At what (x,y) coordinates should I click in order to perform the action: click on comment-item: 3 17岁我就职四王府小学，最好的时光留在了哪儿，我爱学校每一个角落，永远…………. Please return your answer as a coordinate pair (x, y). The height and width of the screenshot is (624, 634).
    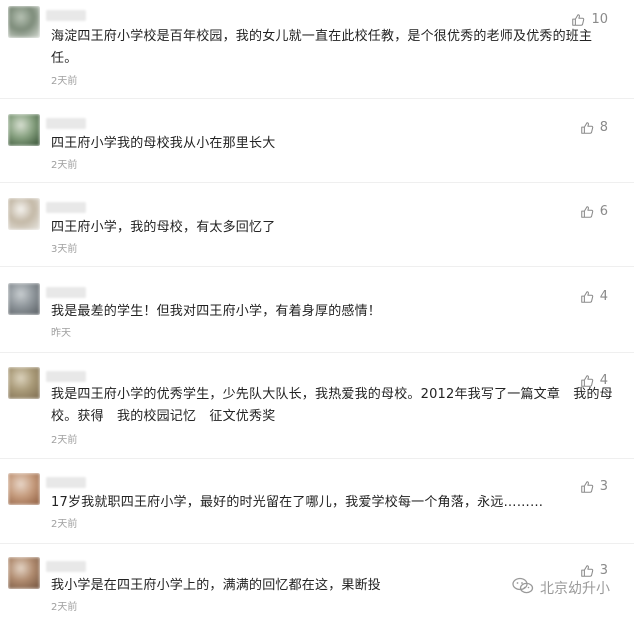
    Looking at the image, I should click on (317, 503).